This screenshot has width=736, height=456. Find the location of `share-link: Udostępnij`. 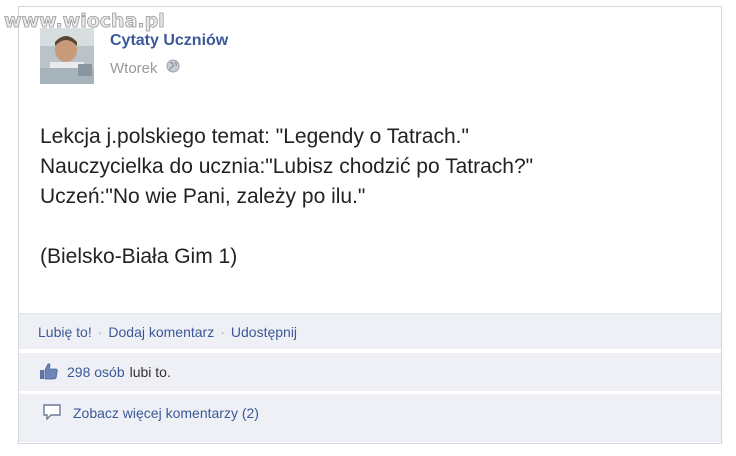

share-link: Udostępnij is located at coordinates (264, 332).